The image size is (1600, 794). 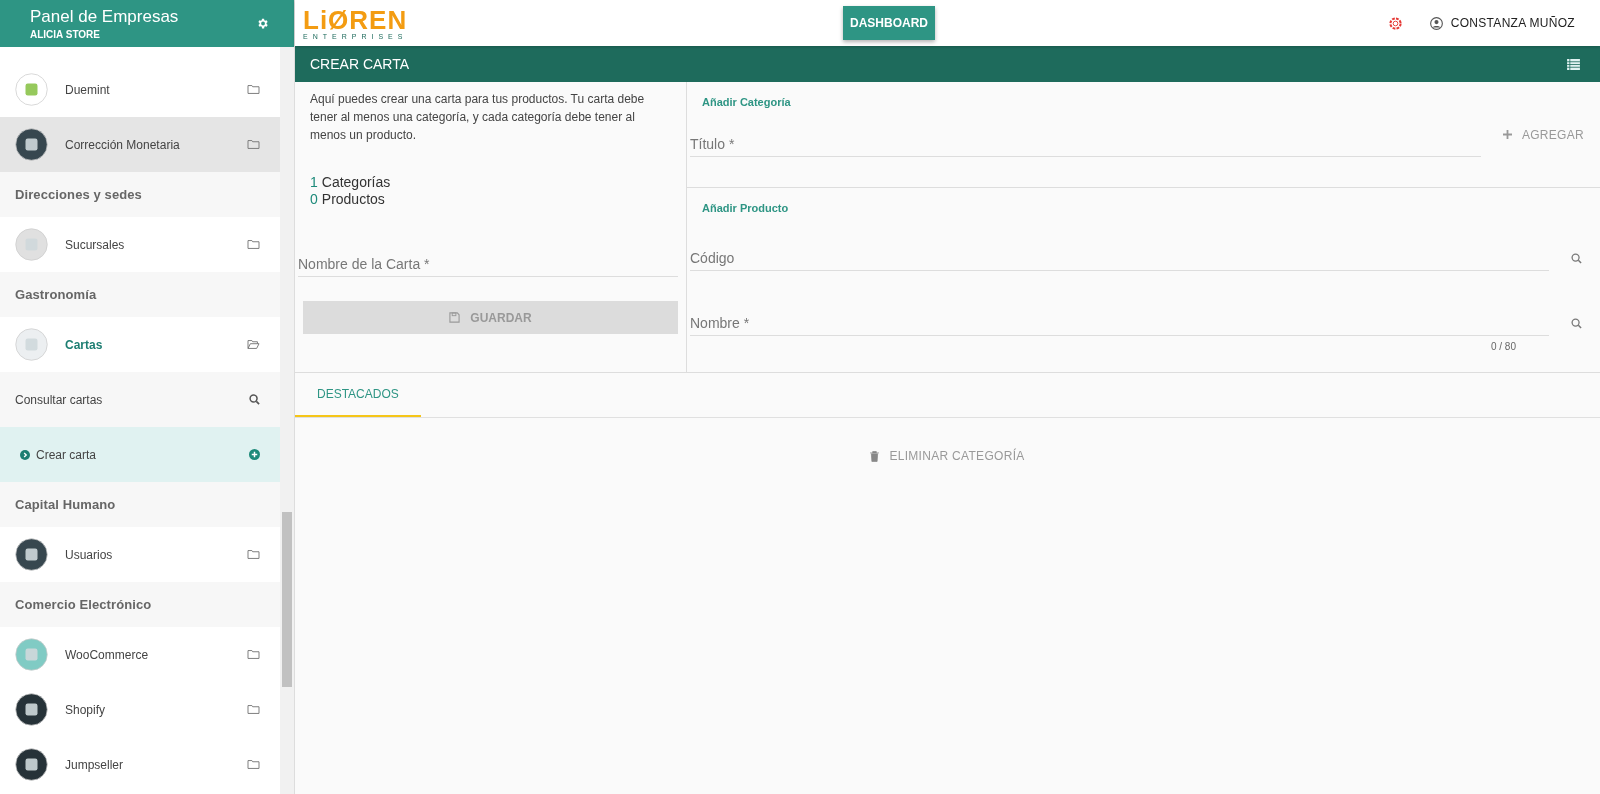 I want to click on scrollbar, so click(x=287, y=420).